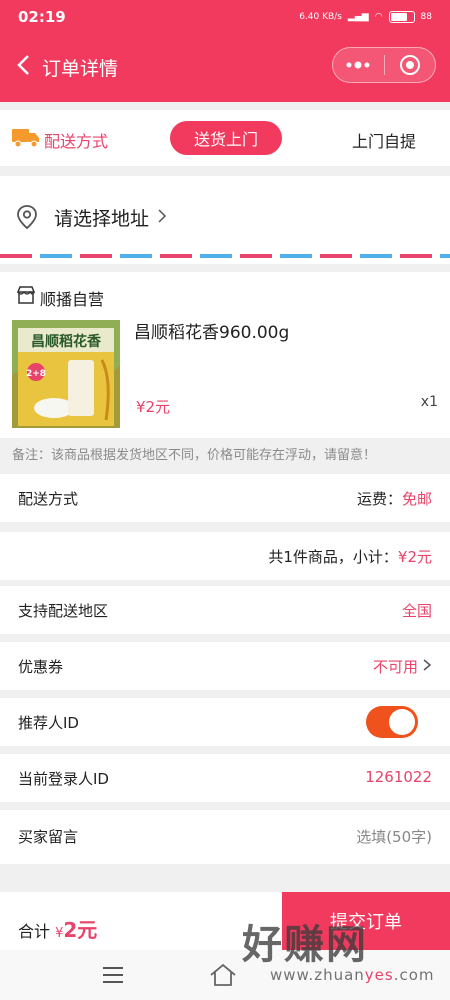 This screenshot has height=1000, width=450. Describe the element at coordinates (225, 837) in the screenshot. I see `buyer-message-row: 买家留言 选填(50字)` at that location.